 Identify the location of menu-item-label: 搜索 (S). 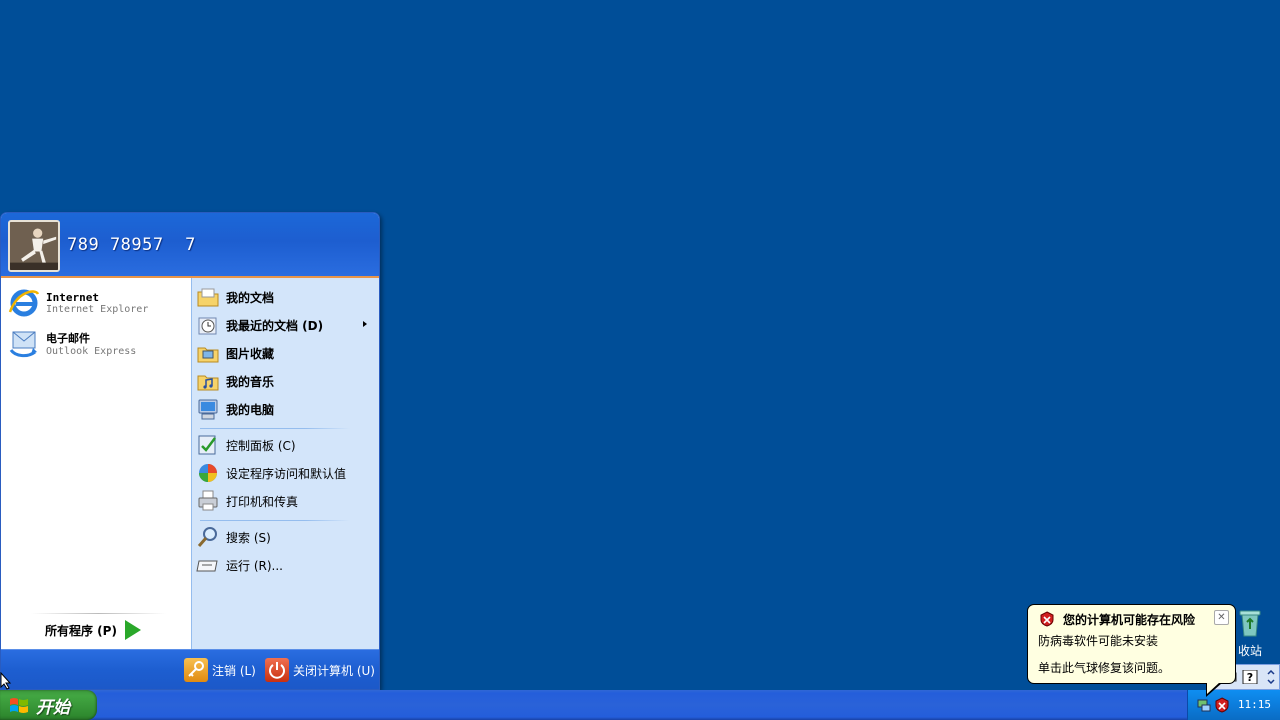
(248, 537).